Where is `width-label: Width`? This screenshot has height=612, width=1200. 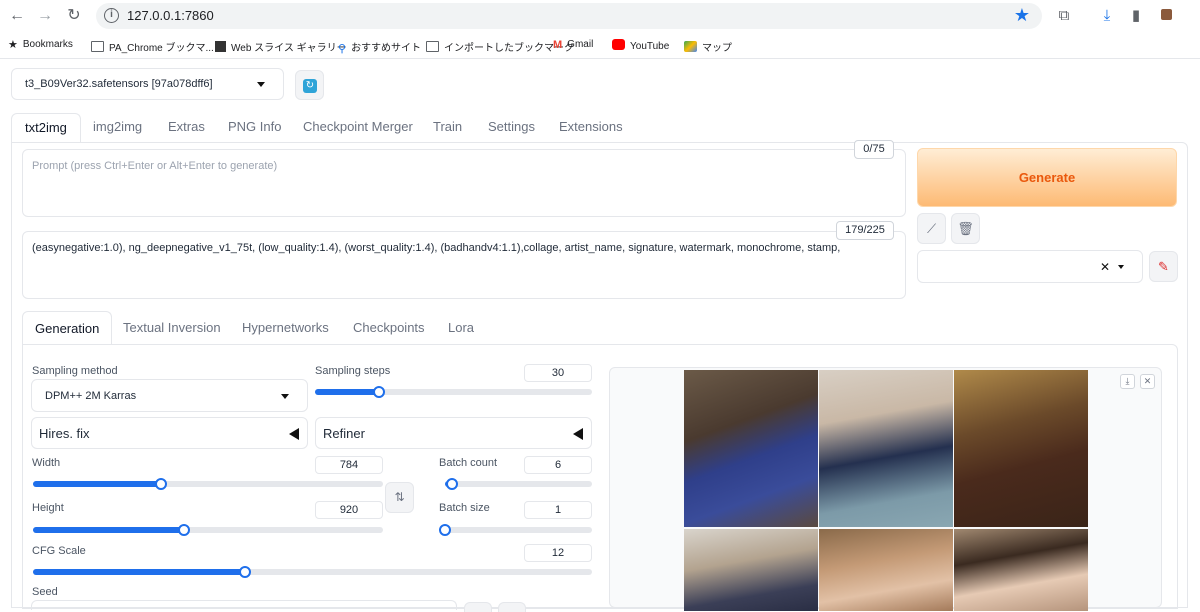 width-label: Width is located at coordinates (46, 463).